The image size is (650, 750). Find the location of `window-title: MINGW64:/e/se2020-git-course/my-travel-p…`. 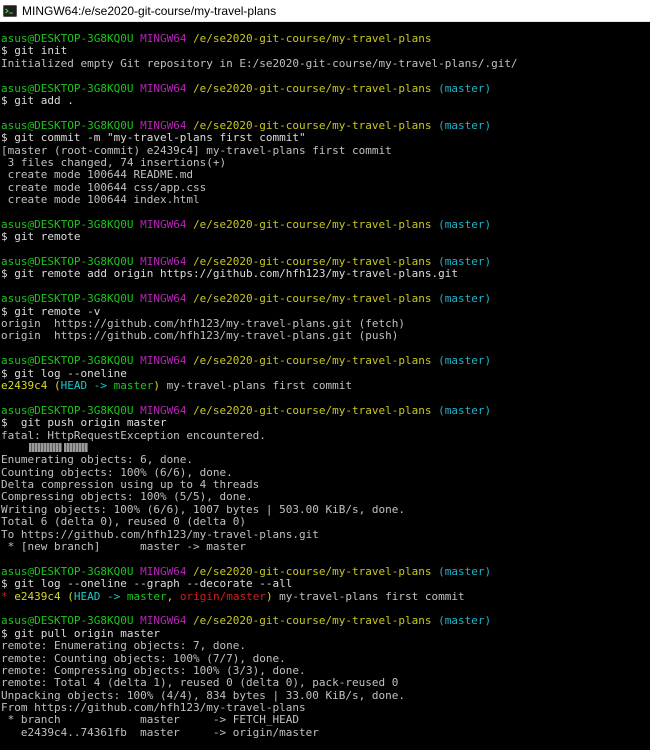

window-title: MINGW64:/e/se2020-git-course/my-travel-p… is located at coordinates (149, 10).